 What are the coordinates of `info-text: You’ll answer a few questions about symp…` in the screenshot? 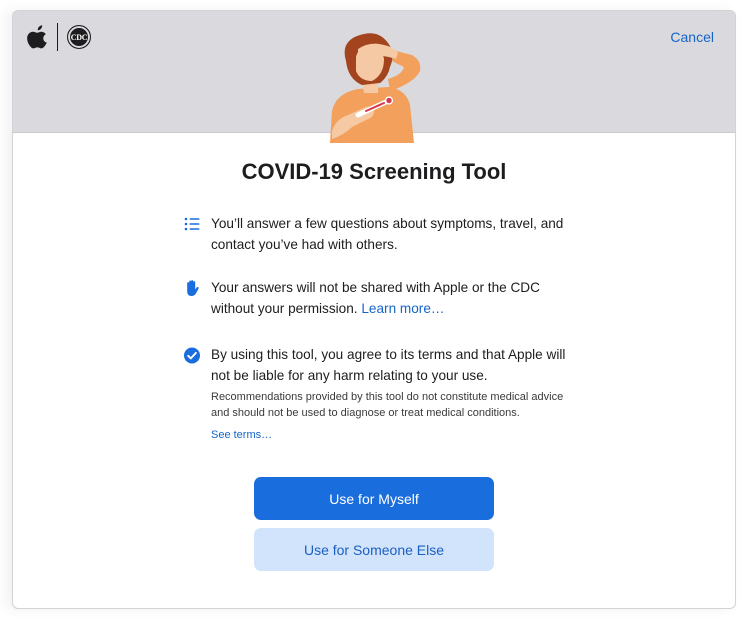 It's located at (387, 234).